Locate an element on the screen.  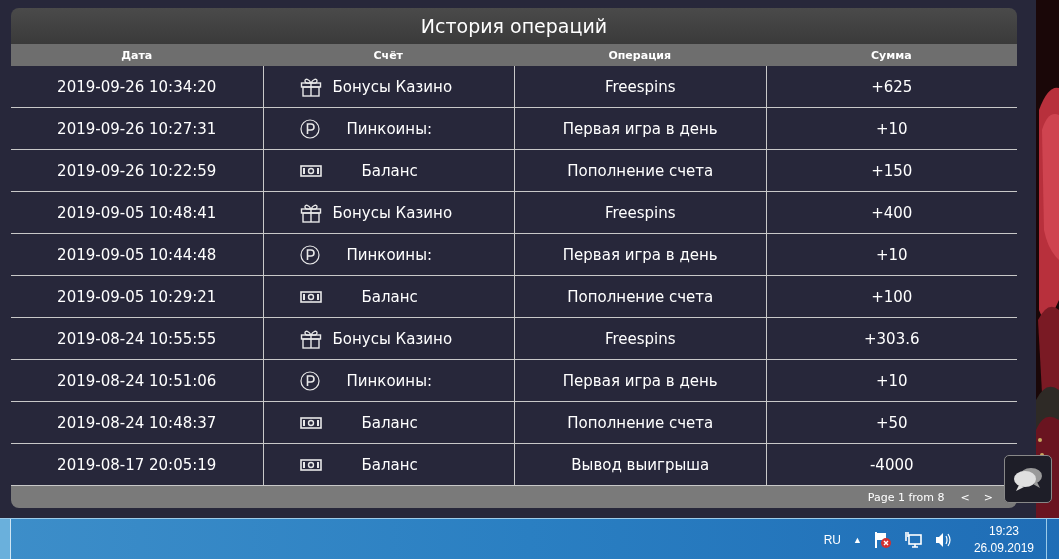
start-button is located at coordinates (5, 539).